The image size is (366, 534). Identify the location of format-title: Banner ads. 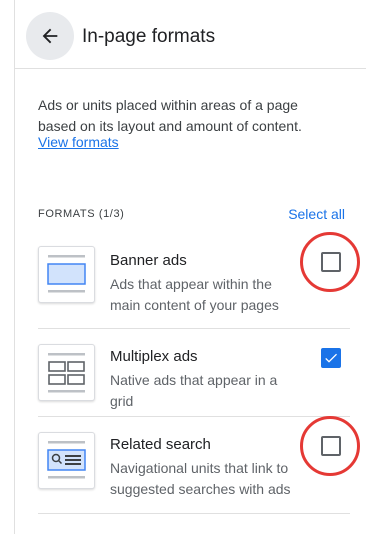
(148, 260).